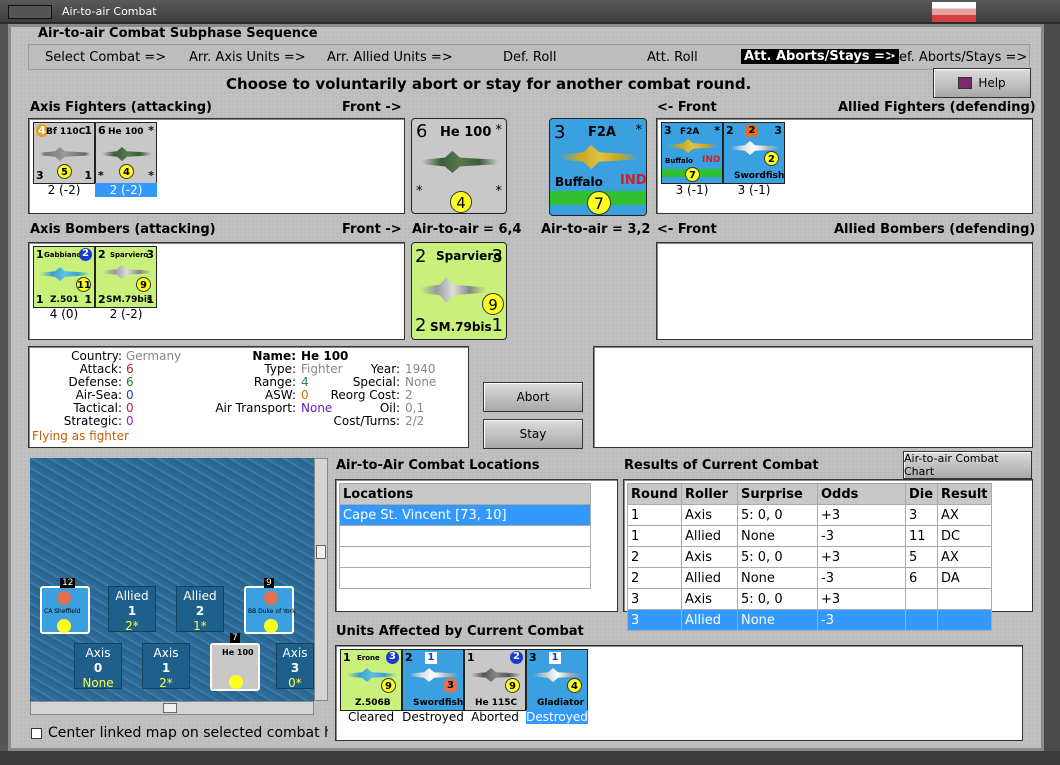 This screenshot has height=765, width=1060. I want to click on counter-name: Gladiator, so click(561, 703).